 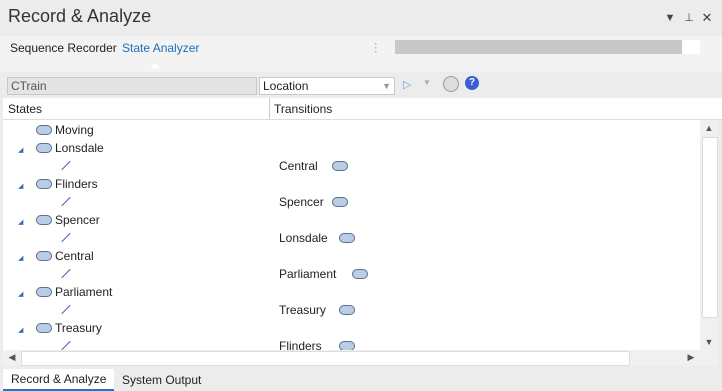 I want to click on tab-record-analyze: Record & Analyze, so click(x=59, y=380).